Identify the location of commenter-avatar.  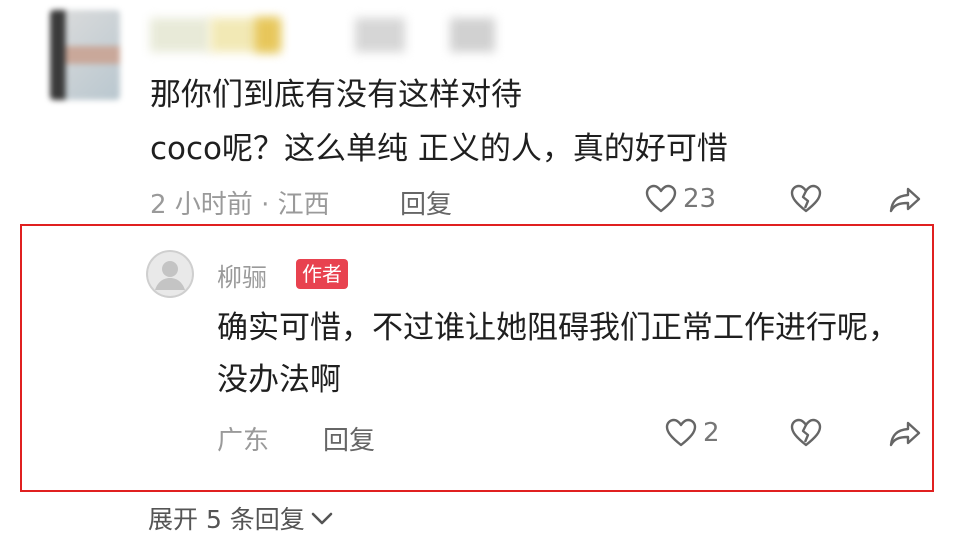
(85, 55).